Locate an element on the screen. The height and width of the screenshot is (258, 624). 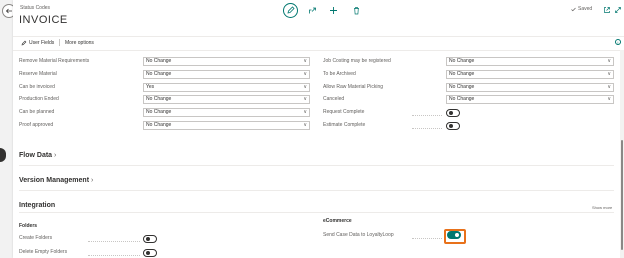
scrollbar-thumb is located at coordinates (622, 195).